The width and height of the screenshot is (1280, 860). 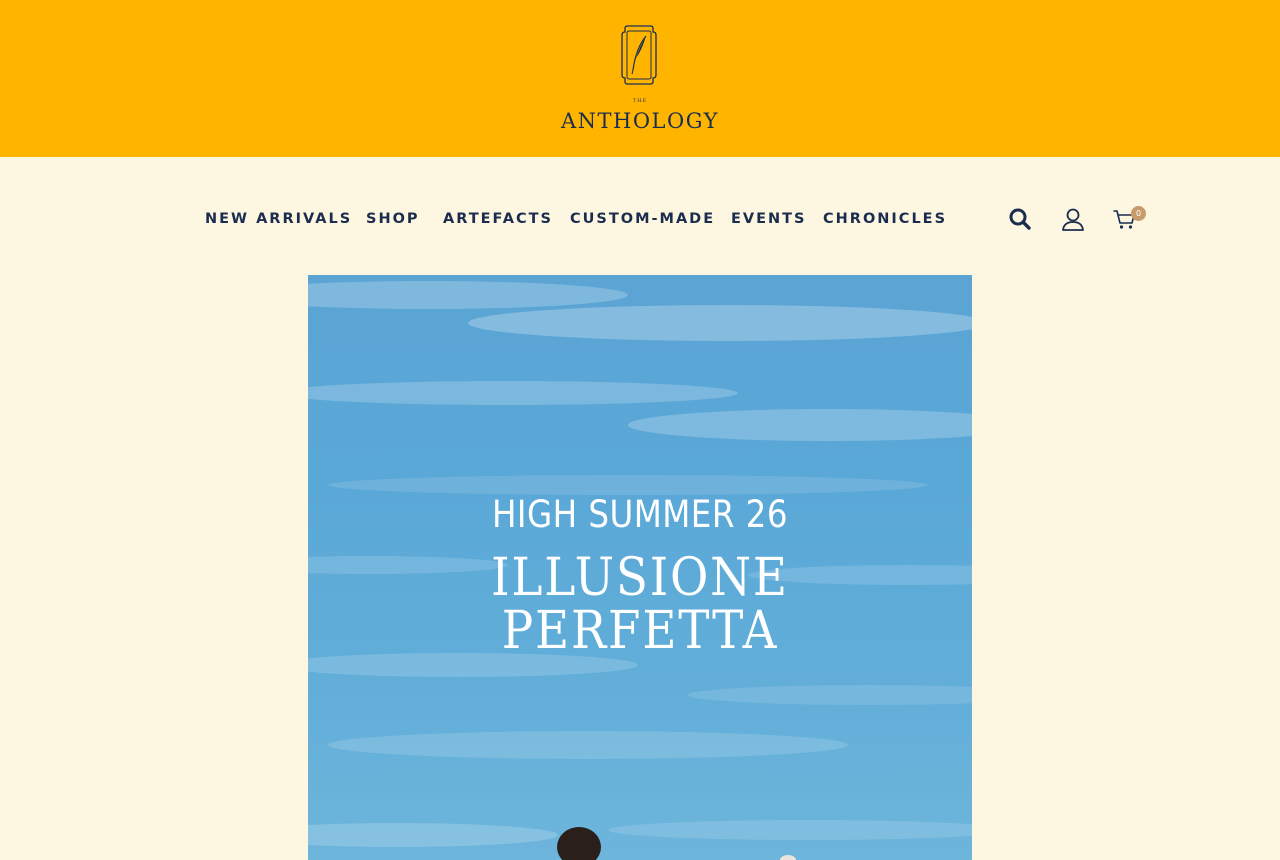 What do you see at coordinates (640, 101) in the screenshot?
I see `brand-prefix: THE` at bounding box center [640, 101].